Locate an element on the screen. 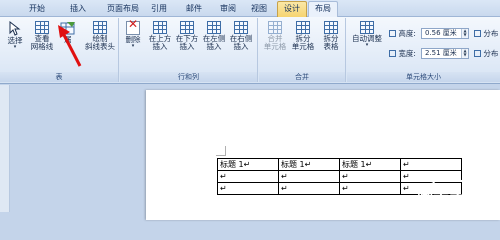 The height and width of the screenshot is (240, 500). delete-button: 删除 ▾ is located at coordinates (133, 34).